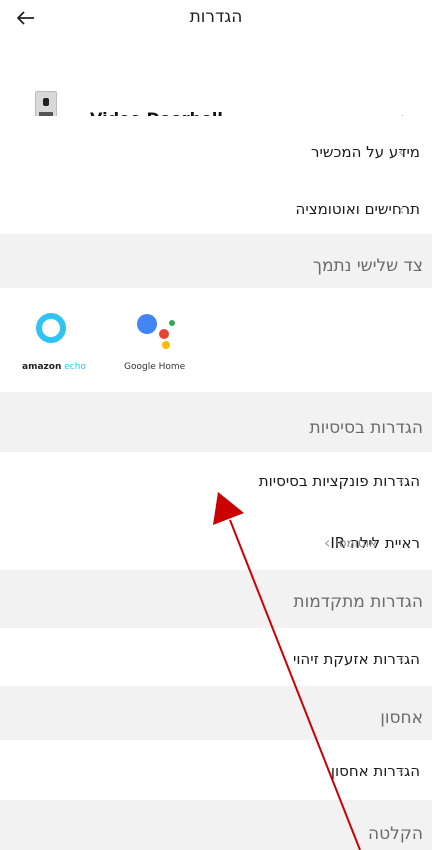 This screenshot has height=850, width=432. Describe the element at coordinates (358, 602) in the screenshot. I see `section-title: הגדרות מתקדמות` at that location.